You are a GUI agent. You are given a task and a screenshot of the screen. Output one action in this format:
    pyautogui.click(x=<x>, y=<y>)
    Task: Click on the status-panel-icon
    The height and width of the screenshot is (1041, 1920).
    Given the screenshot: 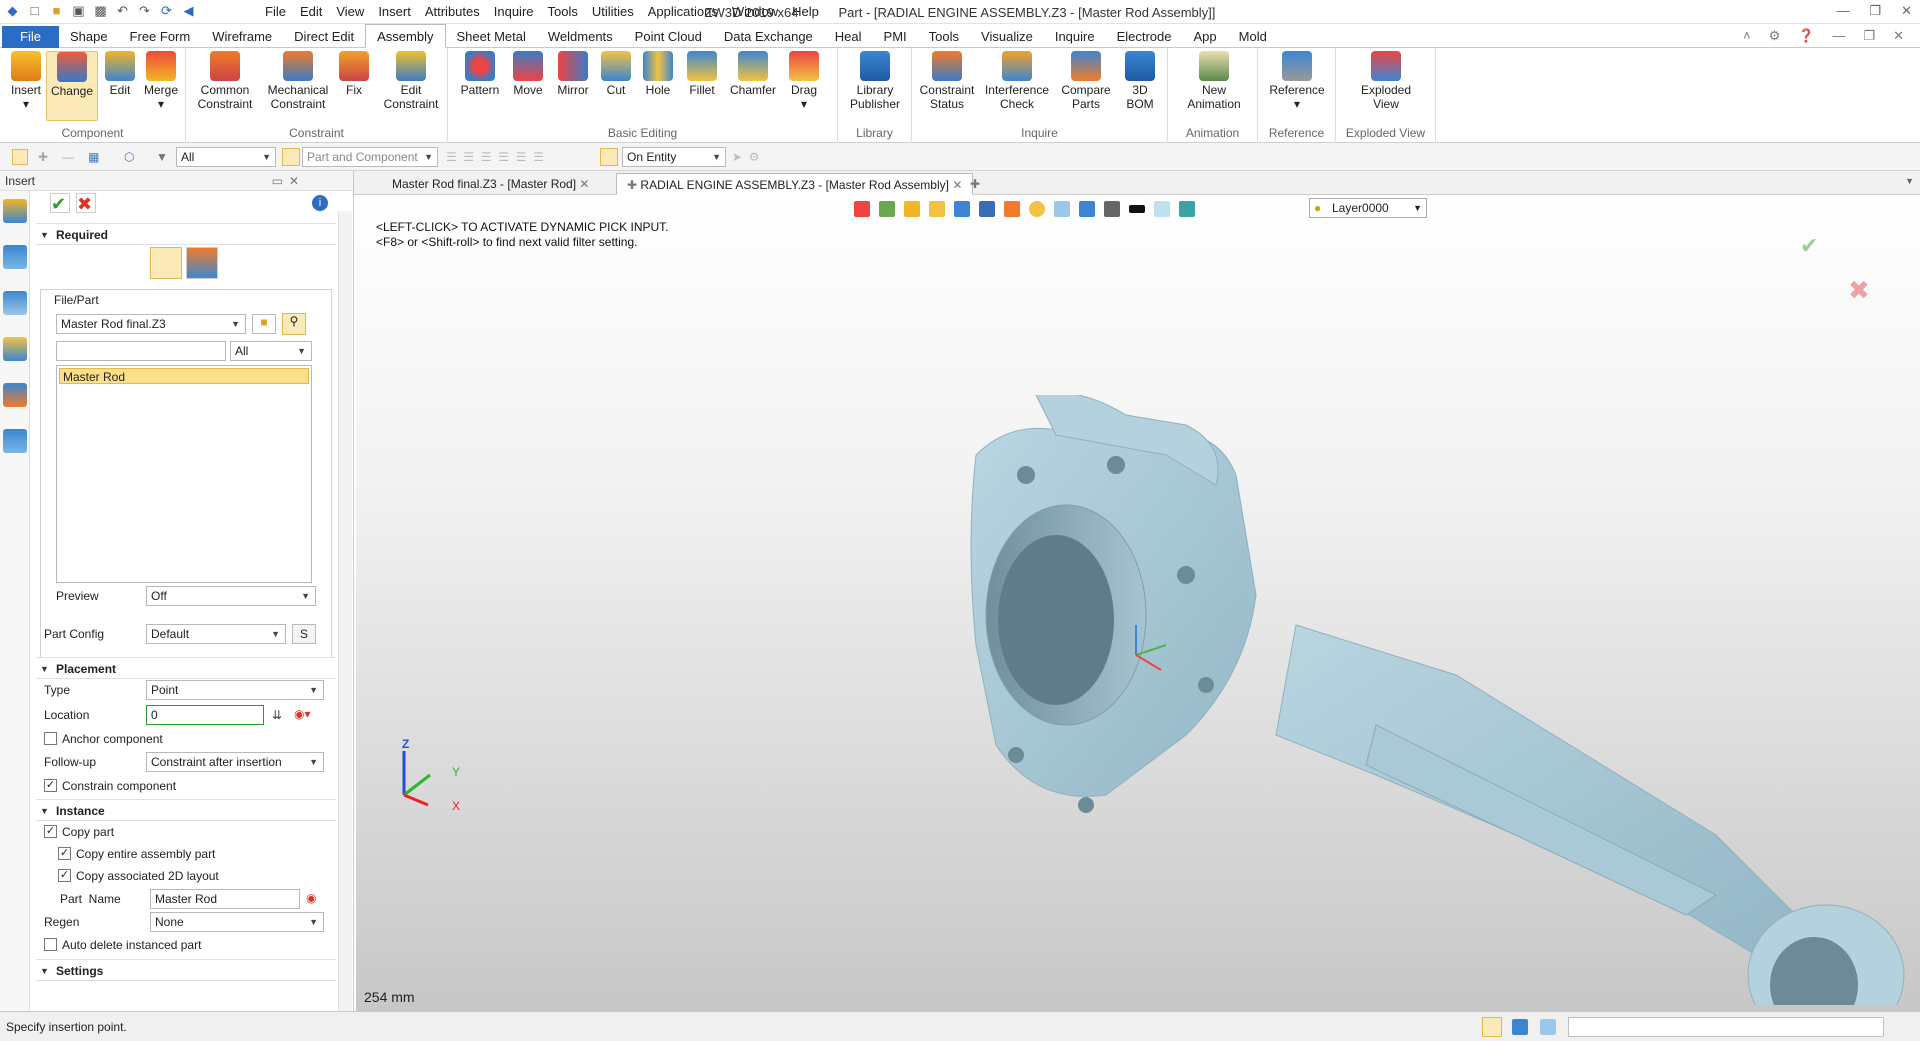 What is the action you would take?
    pyautogui.click(x=1548, y=1027)
    